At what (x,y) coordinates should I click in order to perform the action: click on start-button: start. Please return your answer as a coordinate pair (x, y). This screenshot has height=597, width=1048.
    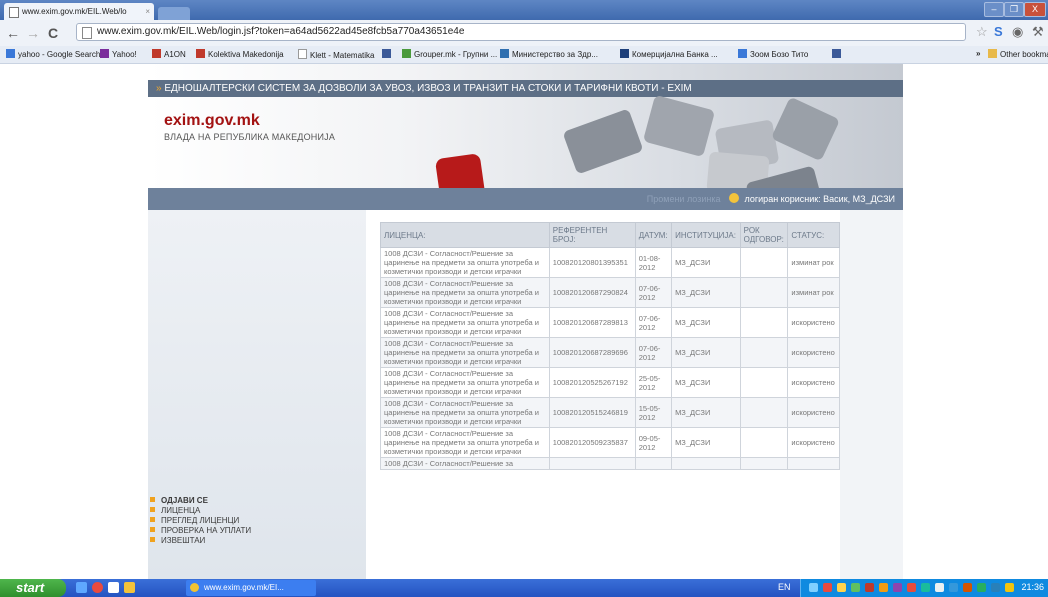
    Looking at the image, I should click on (33, 588).